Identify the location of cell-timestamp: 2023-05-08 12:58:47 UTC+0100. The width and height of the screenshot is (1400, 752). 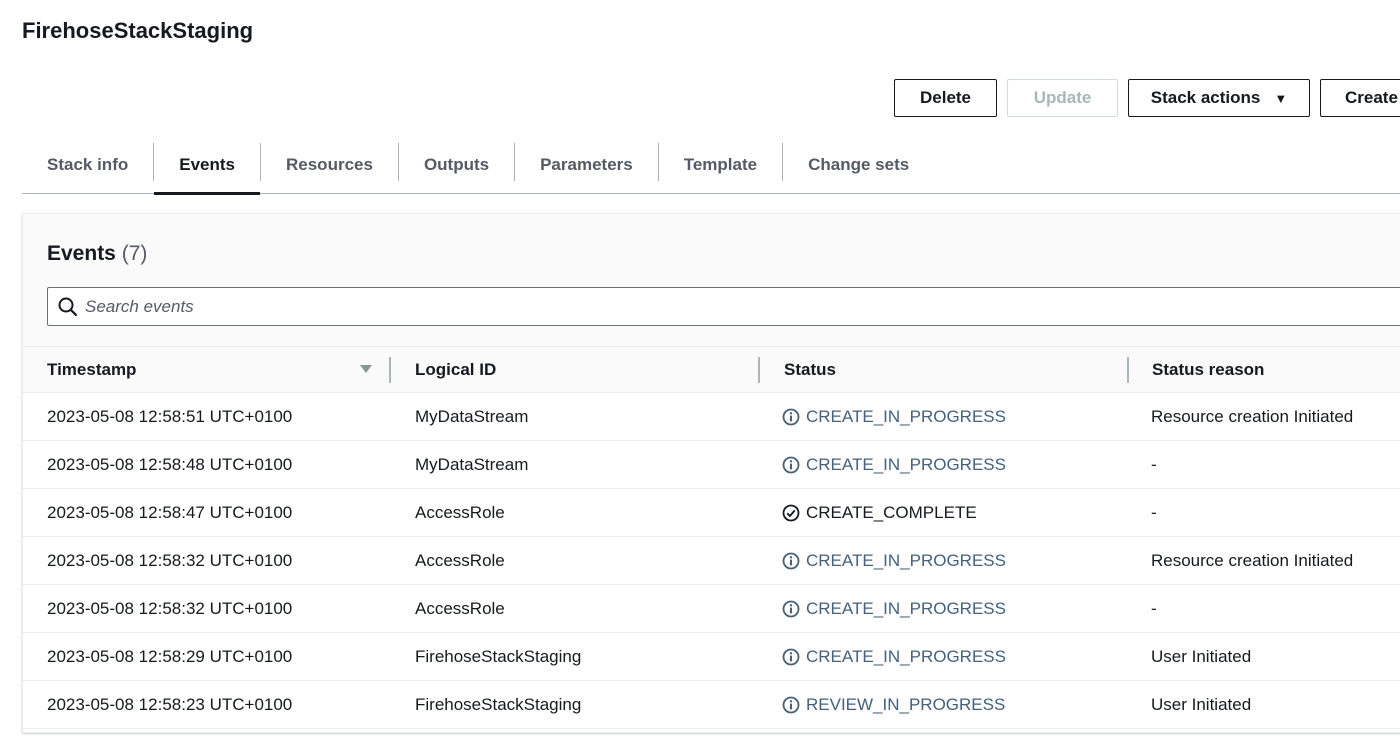
(170, 512).